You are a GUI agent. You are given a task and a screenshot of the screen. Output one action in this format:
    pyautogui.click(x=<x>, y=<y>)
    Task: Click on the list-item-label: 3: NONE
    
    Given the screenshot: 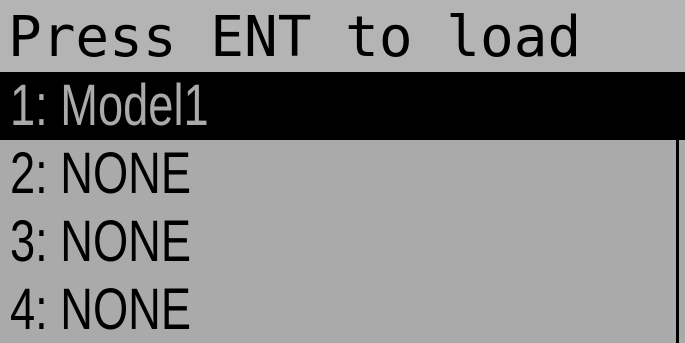 What is the action you would take?
    pyautogui.click(x=101, y=241)
    